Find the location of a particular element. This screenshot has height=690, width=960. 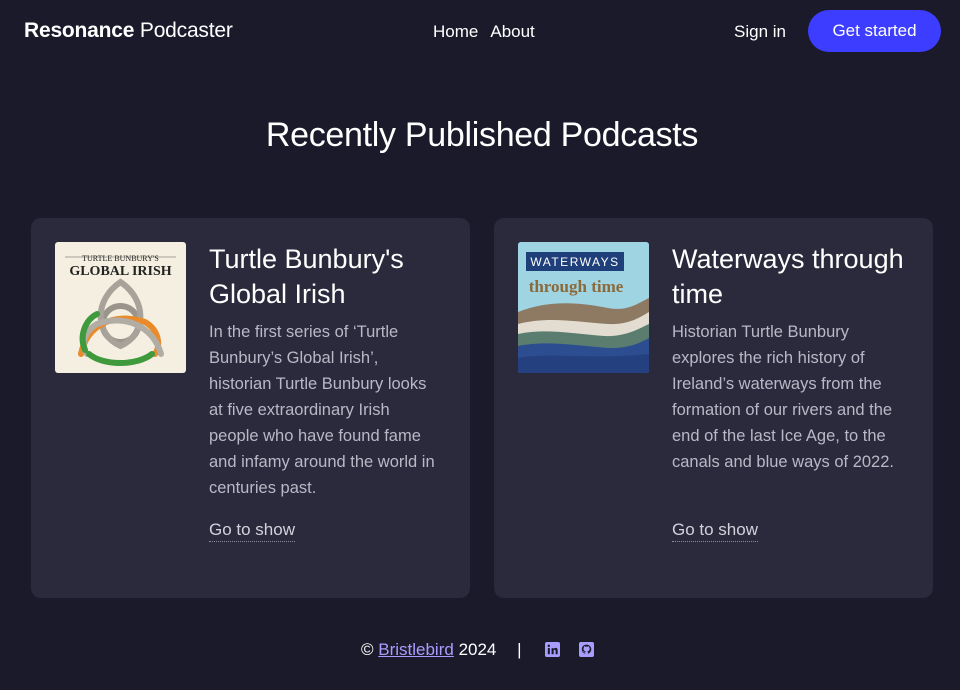

company-link: Bristlebird is located at coordinates (416, 649).